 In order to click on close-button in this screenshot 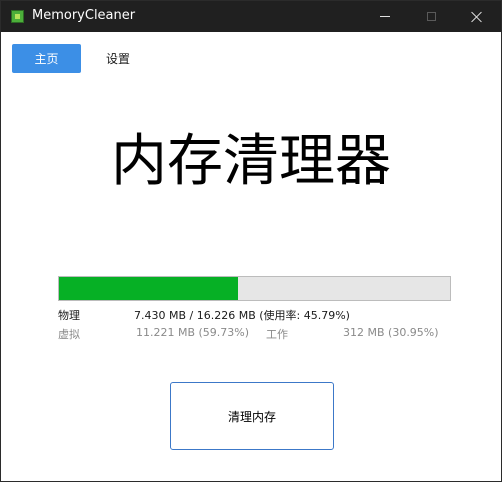, I will do `click(477, 16)`.